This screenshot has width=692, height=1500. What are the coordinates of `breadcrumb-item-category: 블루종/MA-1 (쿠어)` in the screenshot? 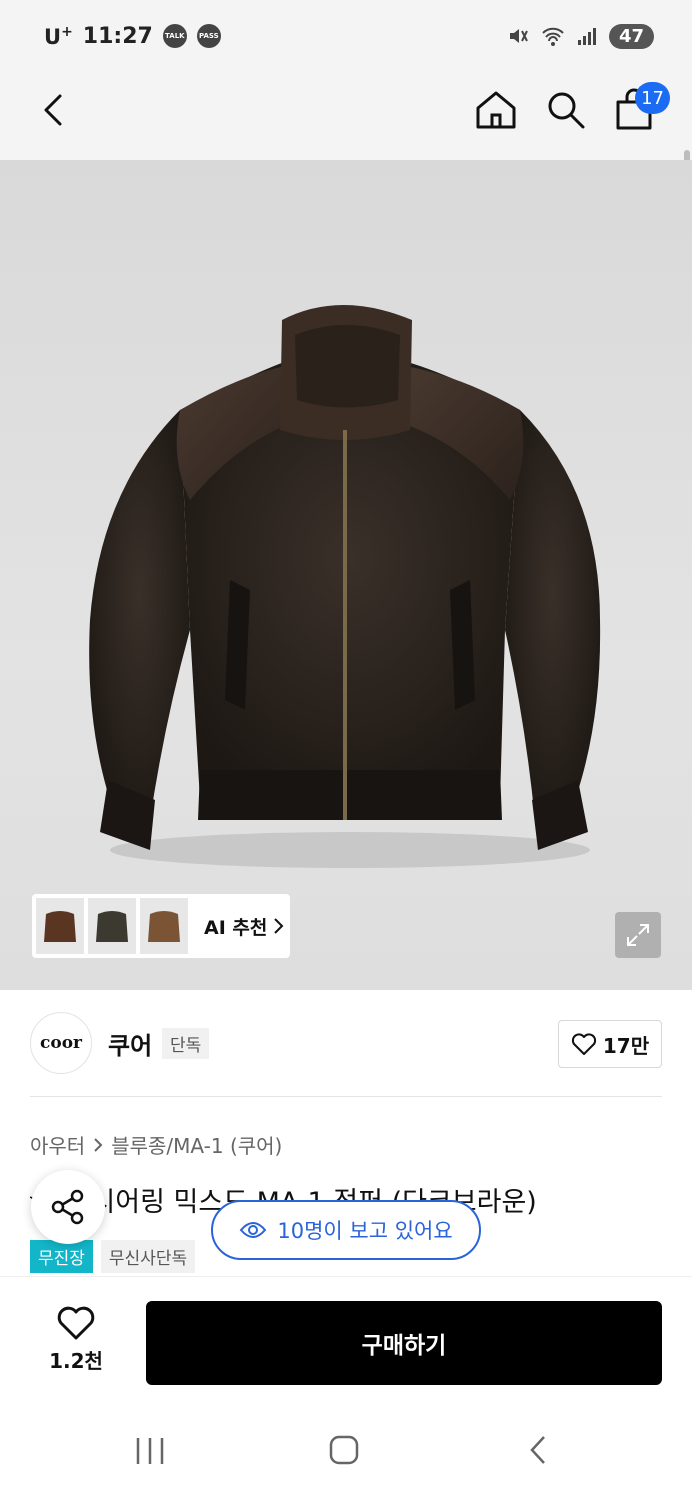 It's located at (196, 1144).